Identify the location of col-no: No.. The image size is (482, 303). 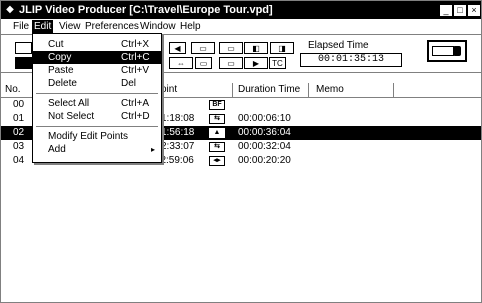
(13, 90).